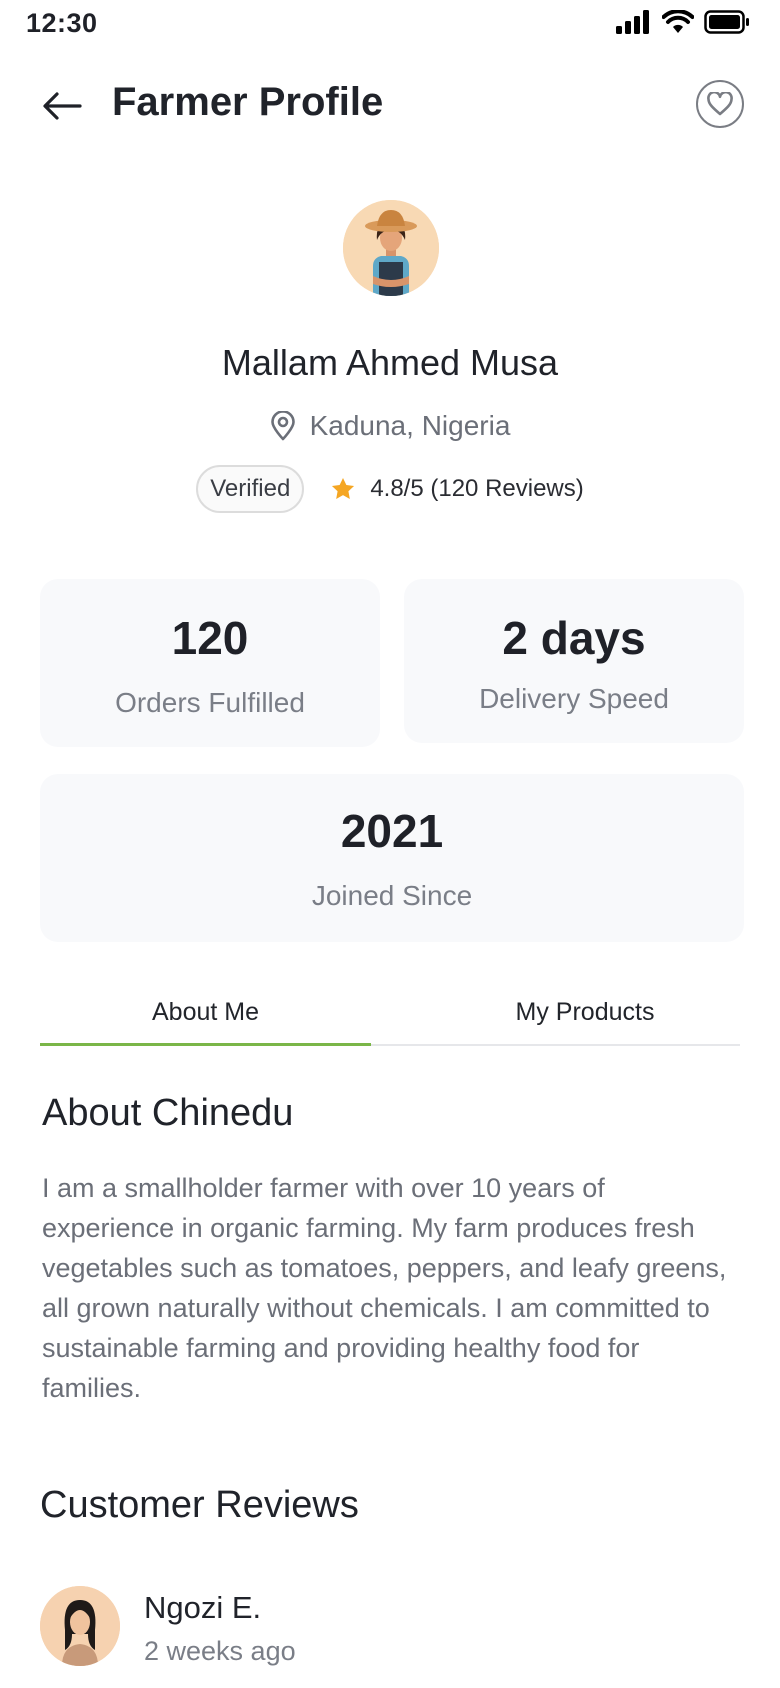 The width and height of the screenshot is (780, 1688). I want to click on reviews-title: Customer Reviews, so click(199, 1505).